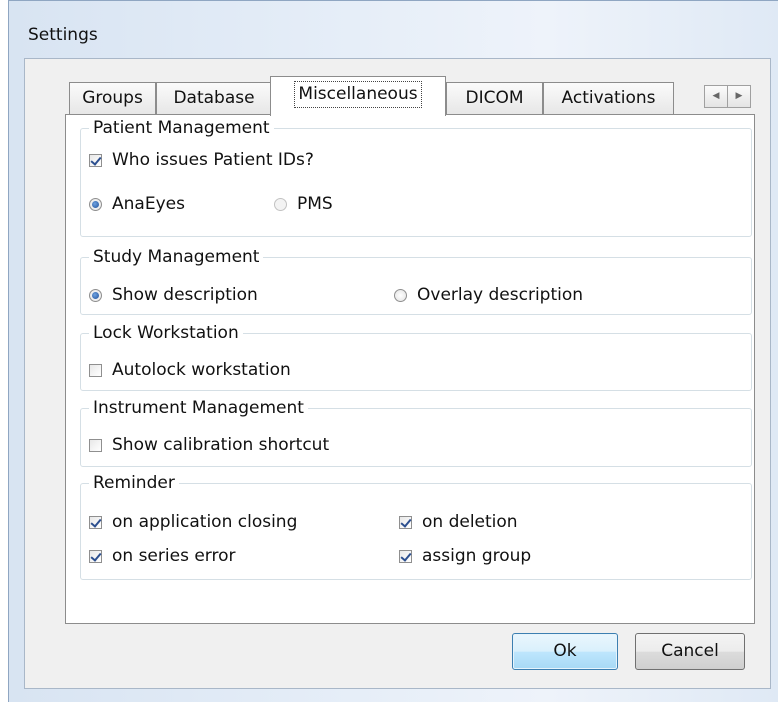 The width and height of the screenshot is (778, 702). Describe the element at coordinates (63, 35) in the screenshot. I see `window-title: Settings` at that location.